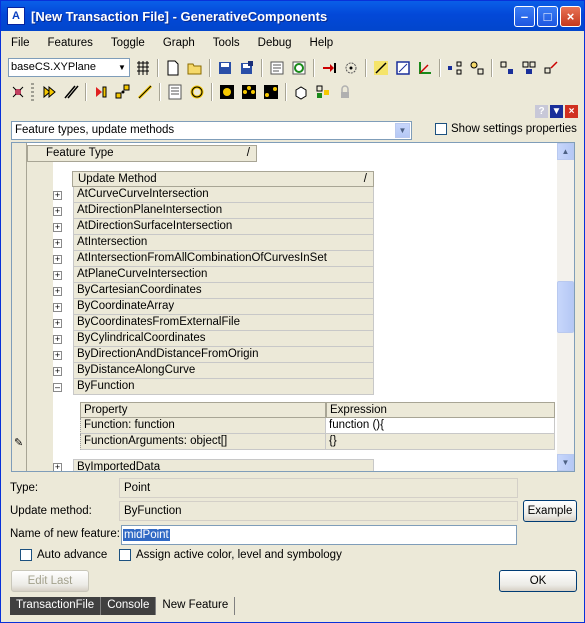 Image resolution: width=585 pixels, height=623 pixels. Describe the element at coordinates (271, 92) in the screenshot. I see `graph-chain-icon` at that location.